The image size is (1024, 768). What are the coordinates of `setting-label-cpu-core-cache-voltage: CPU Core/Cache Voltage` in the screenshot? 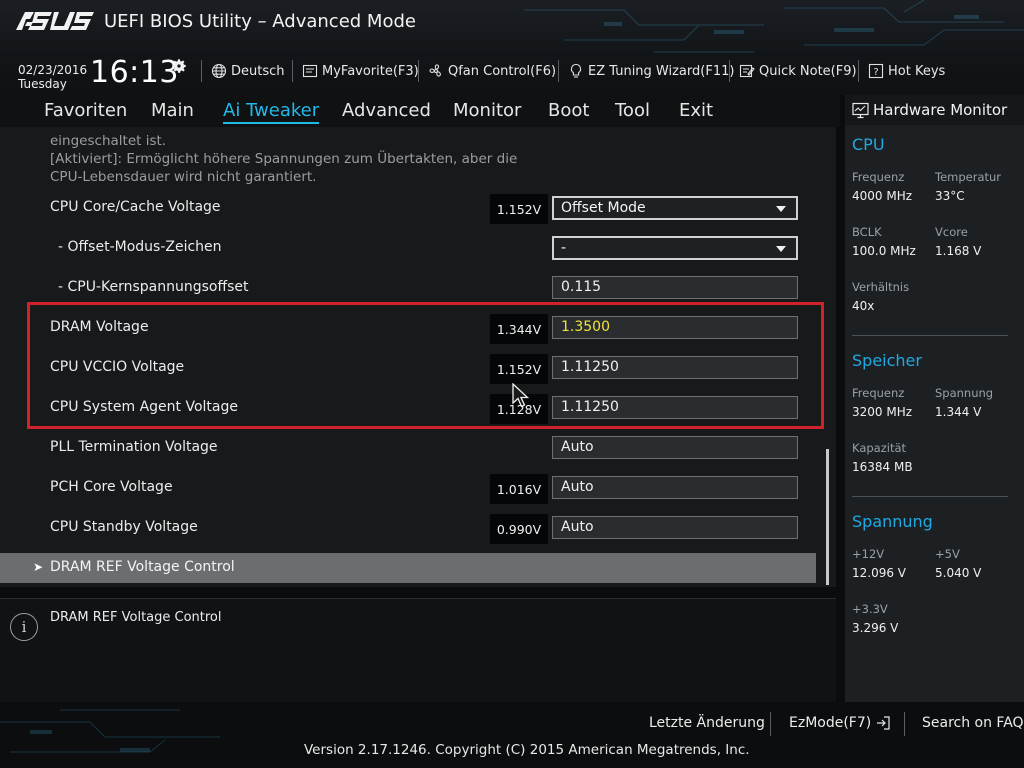 It's located at (135, 207).